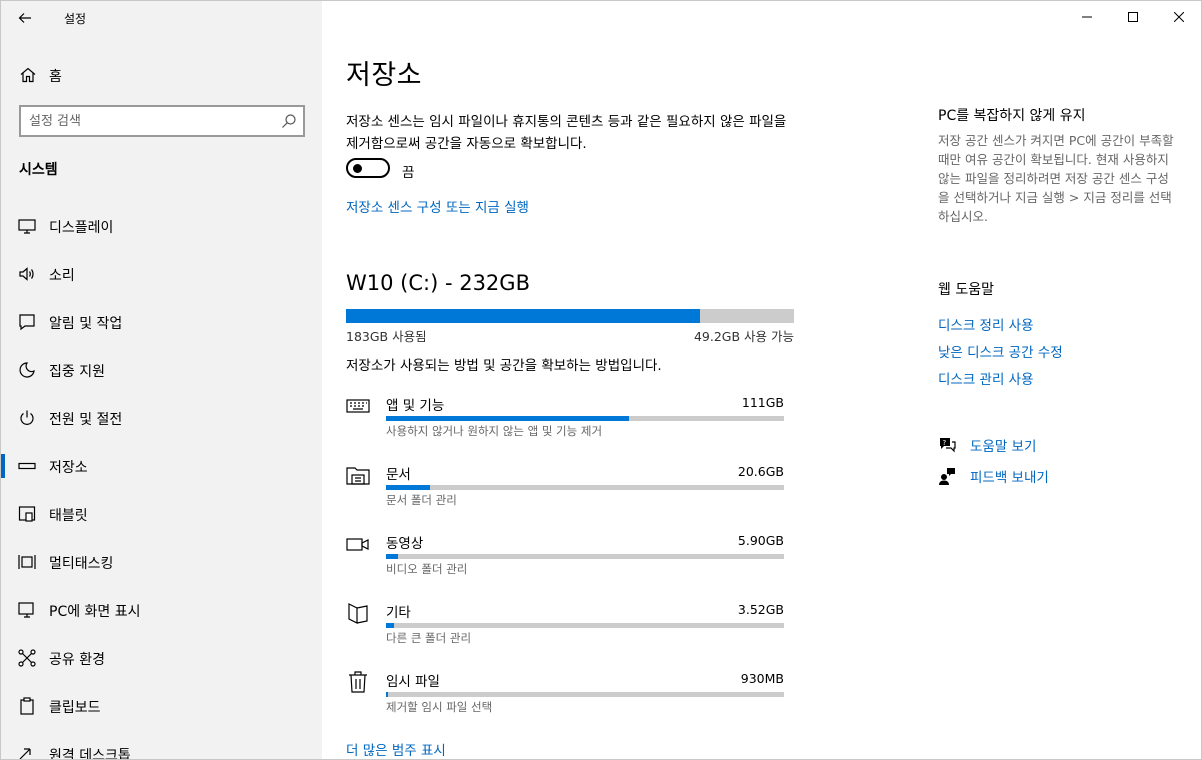 Image resolution: width=1202 pixels, height=760 pixels. What do you see at coordinates (429, 638) in the screenshot?
I see `category-subtitle: 다른 큰 폴더 관리` at bounding box center [429, 638].